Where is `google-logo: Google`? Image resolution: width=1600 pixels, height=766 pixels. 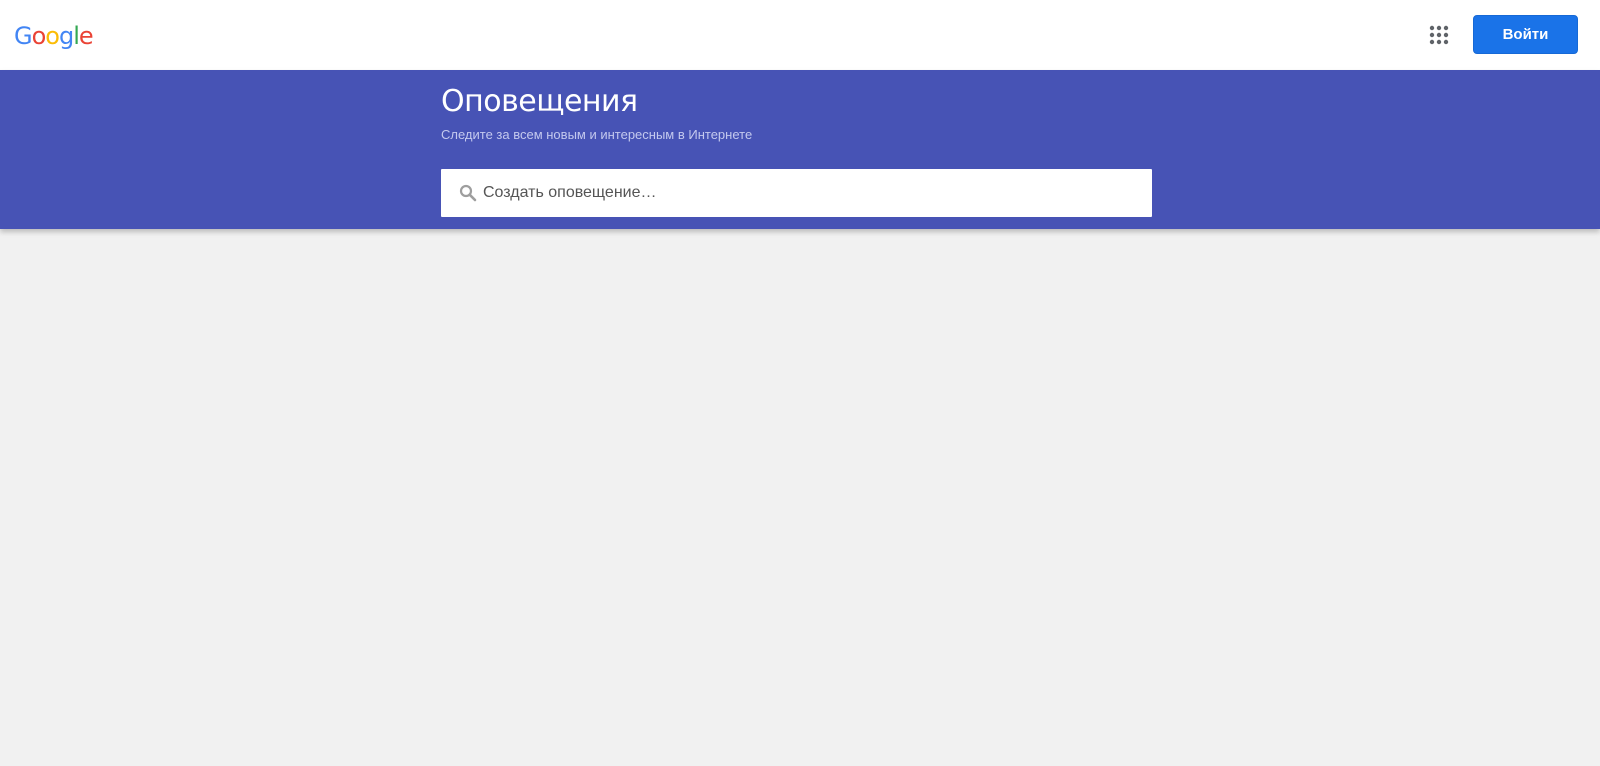
google-logo: Google is located at coordinates (54, 36).